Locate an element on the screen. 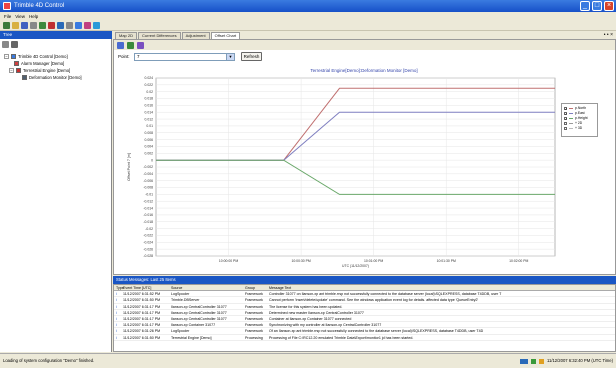 The height and width of the screenshot is (368, 616). tab-map-2d: Map 2D is located at coordinates (126, 35).